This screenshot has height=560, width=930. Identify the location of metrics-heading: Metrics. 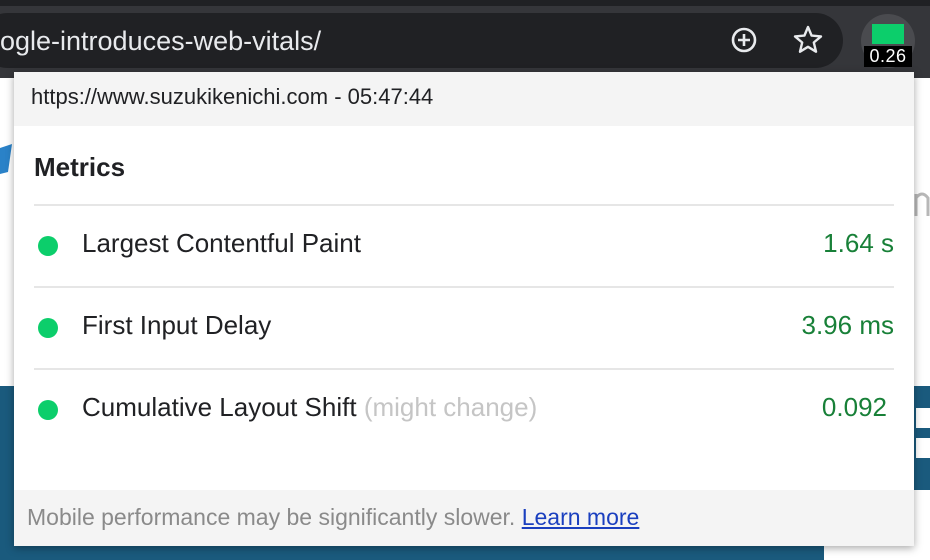
(80, 167).